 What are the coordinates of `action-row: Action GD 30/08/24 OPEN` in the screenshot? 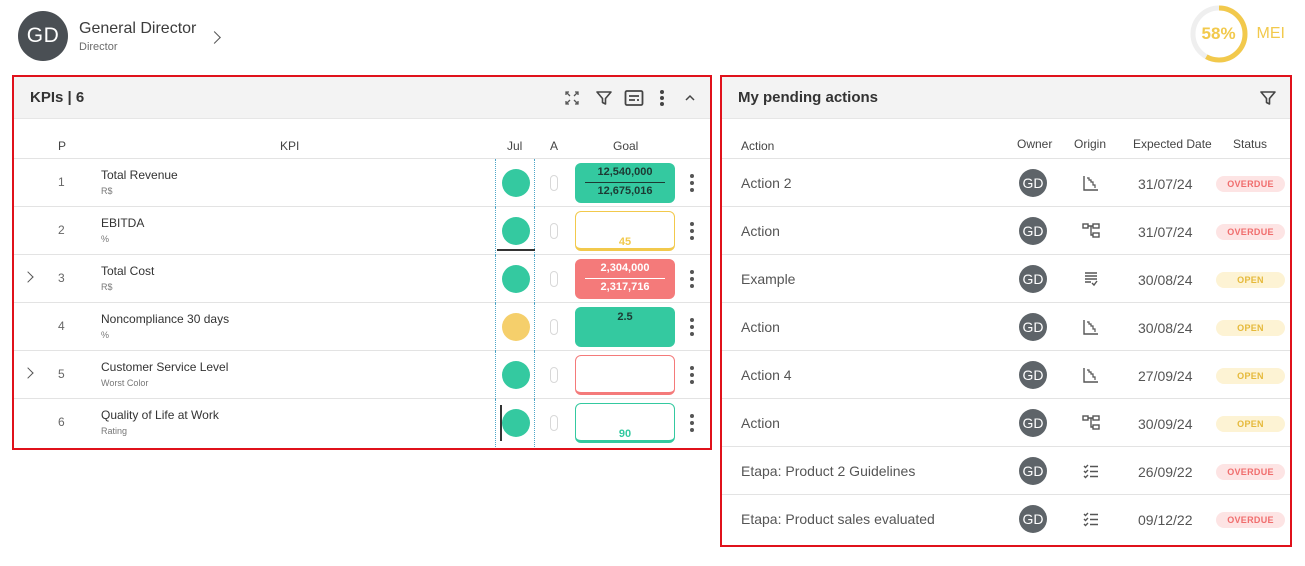 It's located at (1006, 327).